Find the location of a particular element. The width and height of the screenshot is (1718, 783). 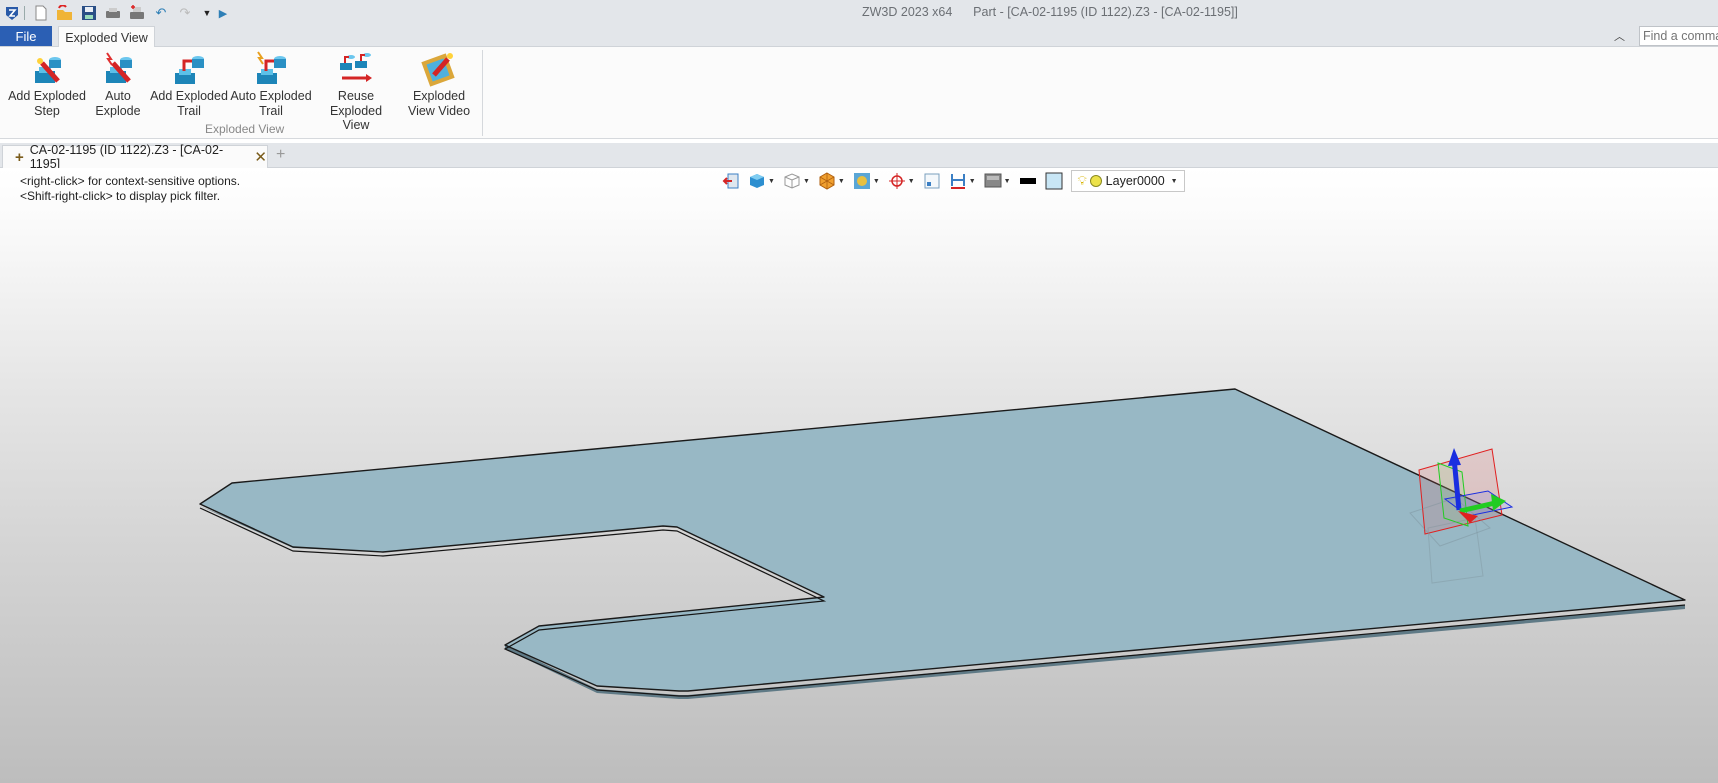

zoom-window-icon is located at coordinates (932, 181).